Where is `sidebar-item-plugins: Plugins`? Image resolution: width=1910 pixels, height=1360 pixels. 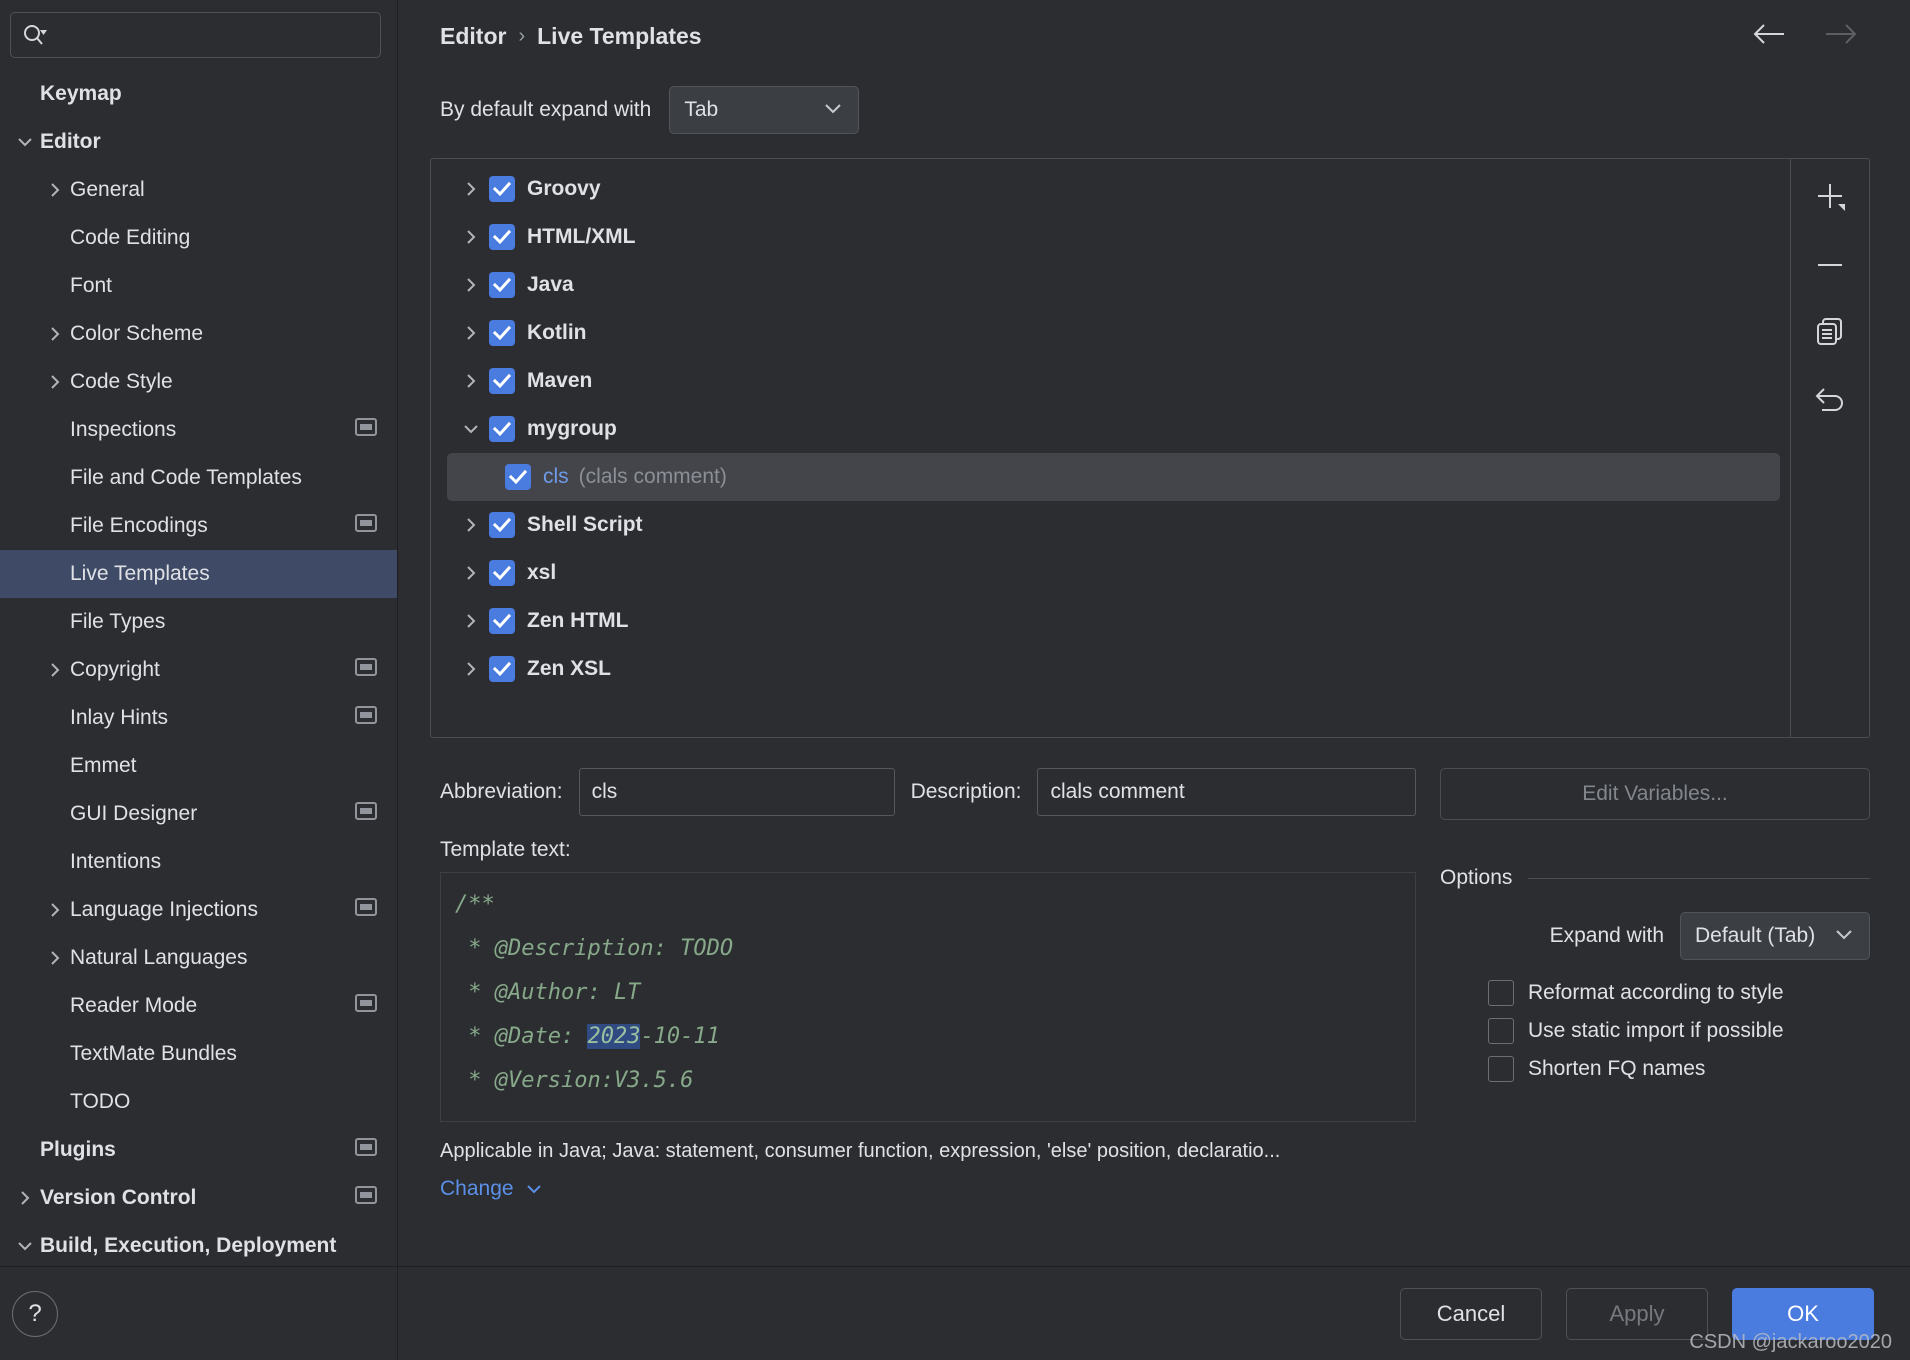
sidebar-item-plugins: Plugins is located at coordinates (198, 1150).